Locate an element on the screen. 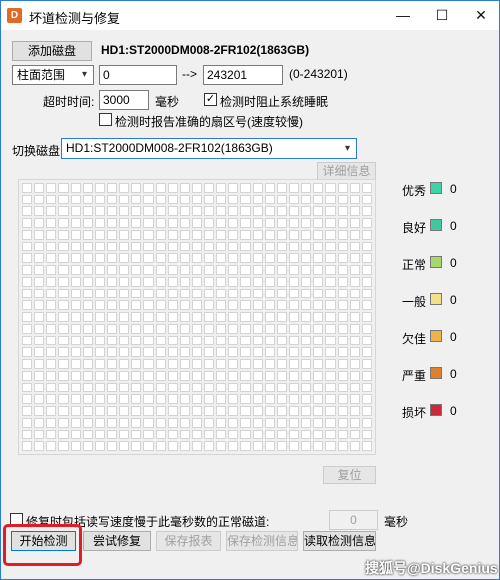  reset-button: 复位 is located at coordinates (349, 475).